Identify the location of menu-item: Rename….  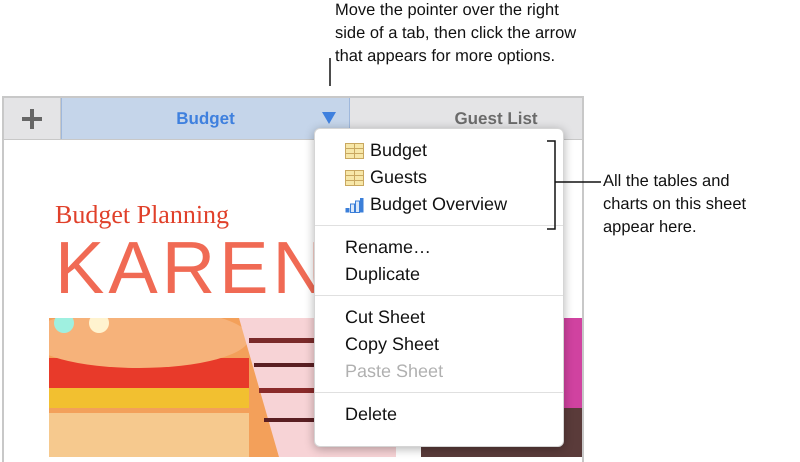
(439, 247).